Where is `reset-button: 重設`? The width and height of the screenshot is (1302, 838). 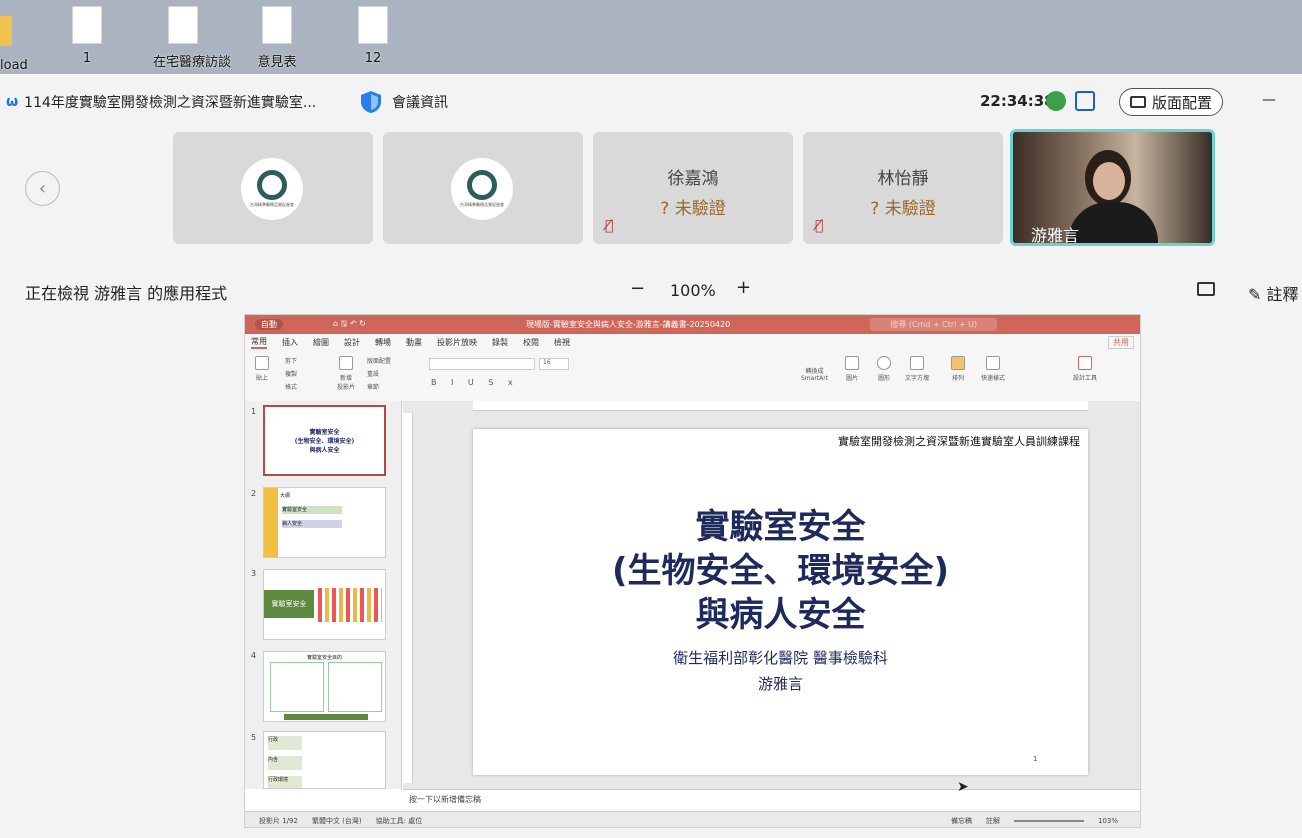 reset-button: 重設 is located at coordinates (373, 373).